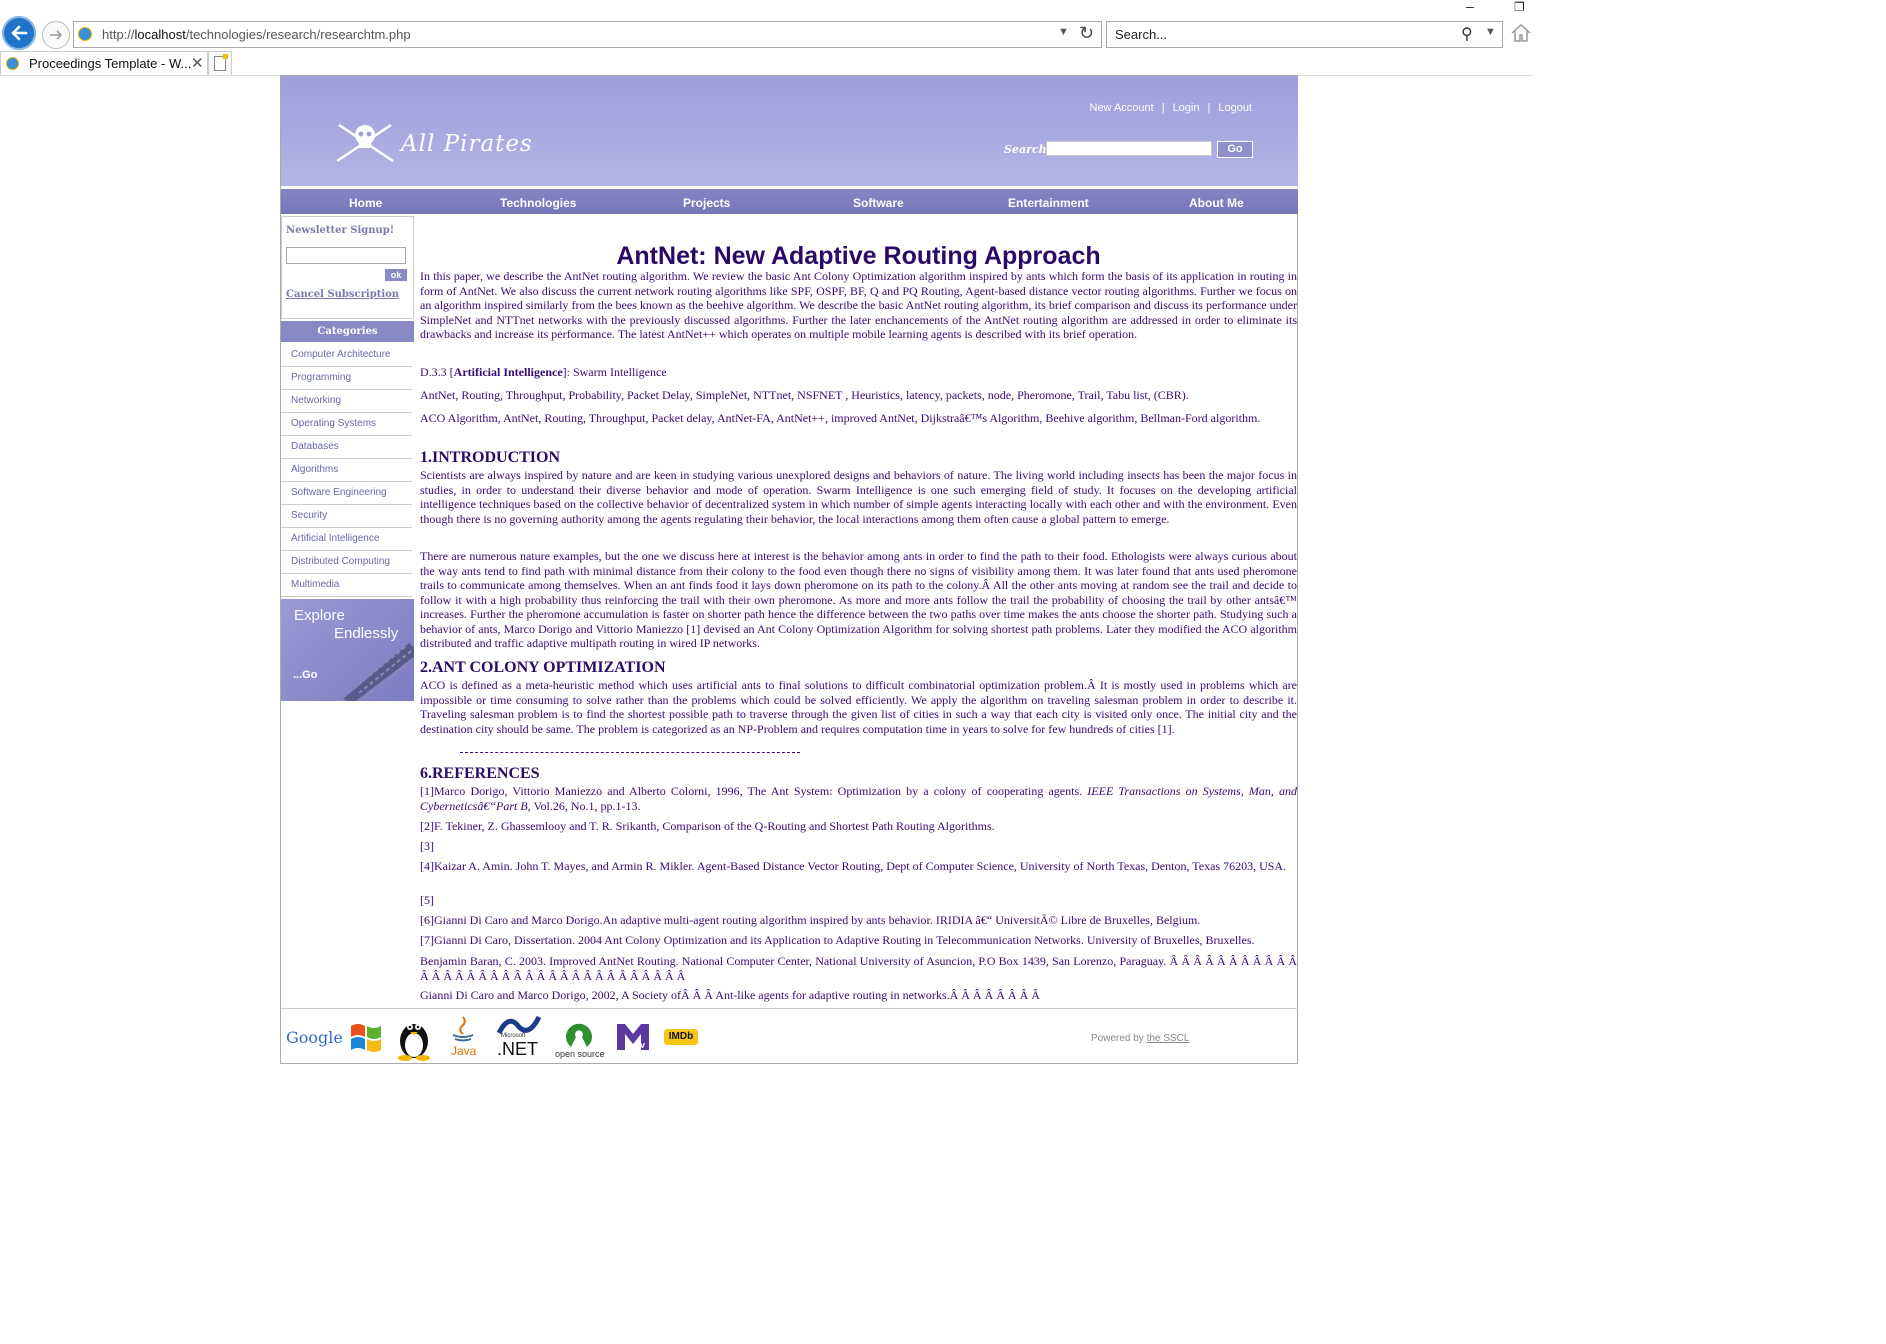 This screenshot has height=1344, width=1886. What do you see at coordinates (346, 355) in the screenshot?
I see `category-computer-architecture: Computer Architecture` at bounding box center [346, 355].